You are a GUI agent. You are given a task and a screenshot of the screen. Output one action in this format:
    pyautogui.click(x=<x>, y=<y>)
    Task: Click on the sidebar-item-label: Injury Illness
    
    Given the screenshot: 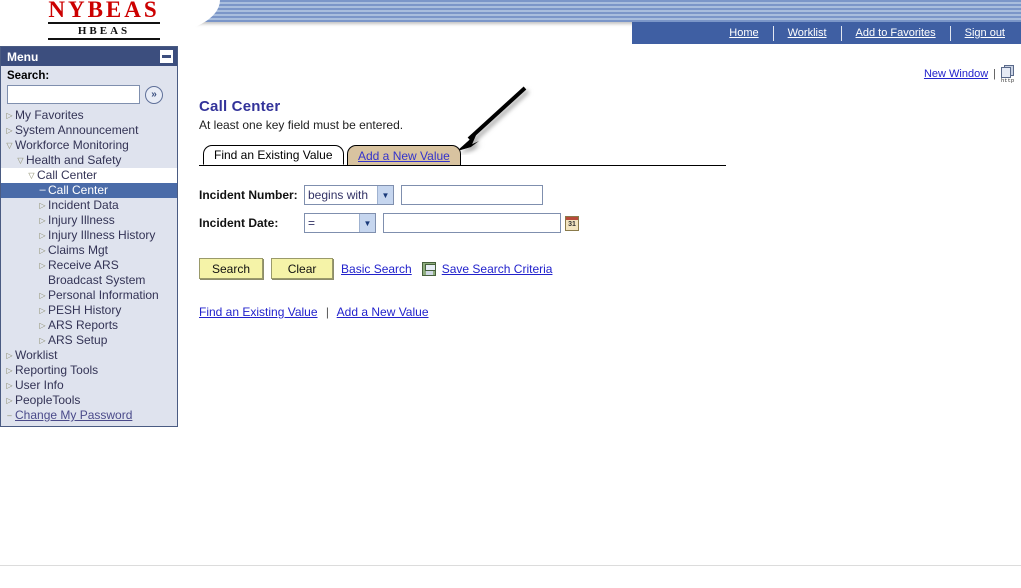 What is the action you would take?
    pyautogui.click(x=81, y=220)
    